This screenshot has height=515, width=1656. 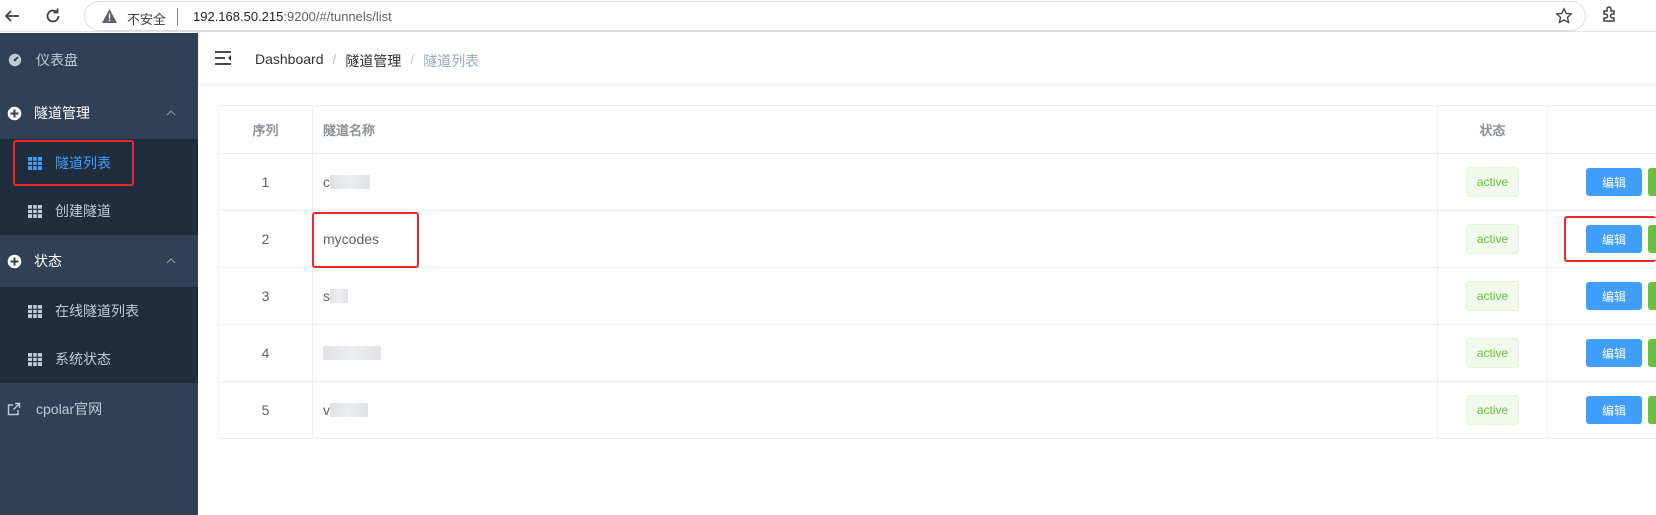 I want to click on insecure-label: 不安全, so click(x=147, y=19).